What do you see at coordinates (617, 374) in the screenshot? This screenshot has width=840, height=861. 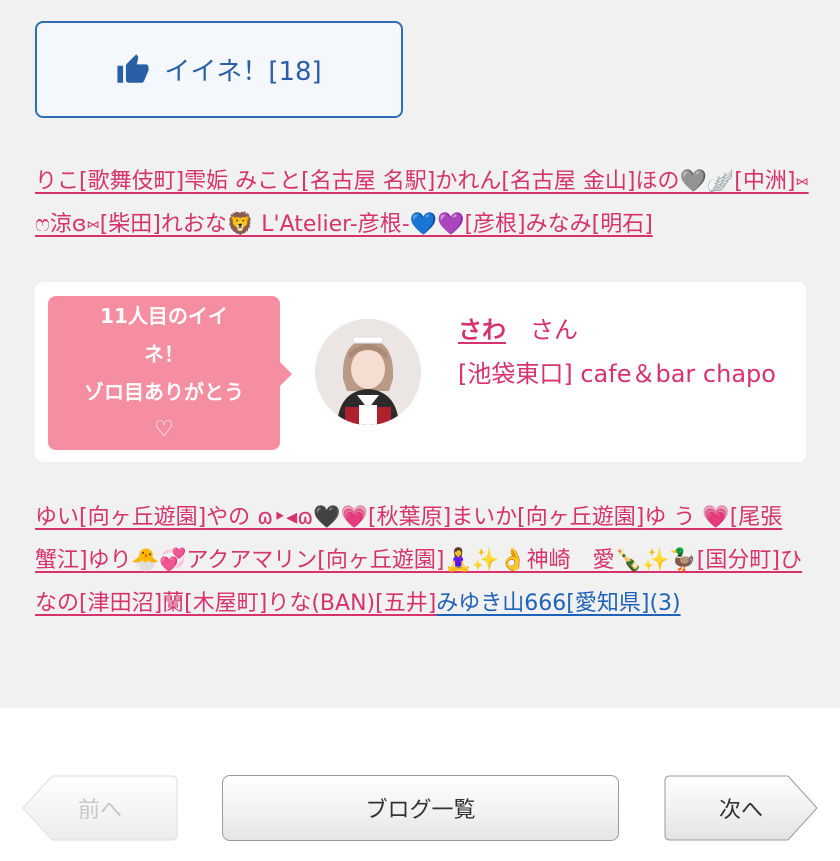 I see `liker-shop: [池袋東口] cafe＆bar chapo` at bounding box center [617, 374].